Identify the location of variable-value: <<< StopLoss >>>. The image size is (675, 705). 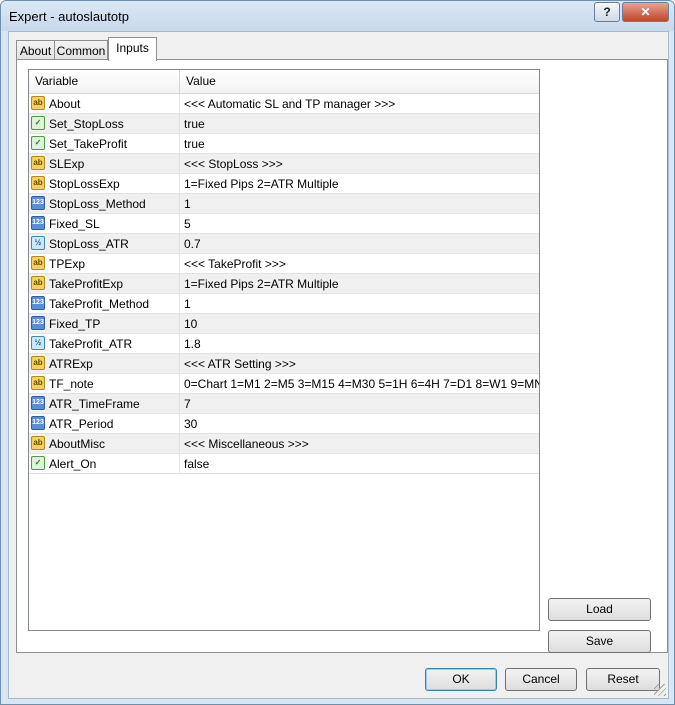
(233, 164).